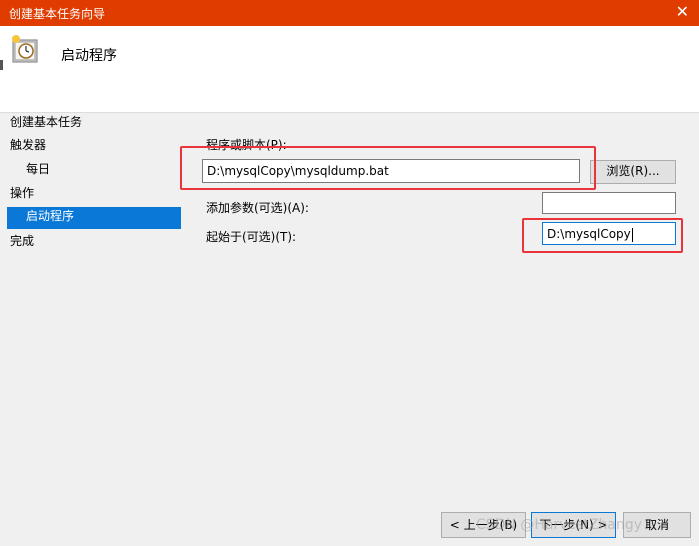 The image size is (699, 546). What do you see at coordinates (391, 171) in the screenshot?
I see `program-input: D:\mysqlCopy\mysqldump.bat` at bounding box center [391, 171].